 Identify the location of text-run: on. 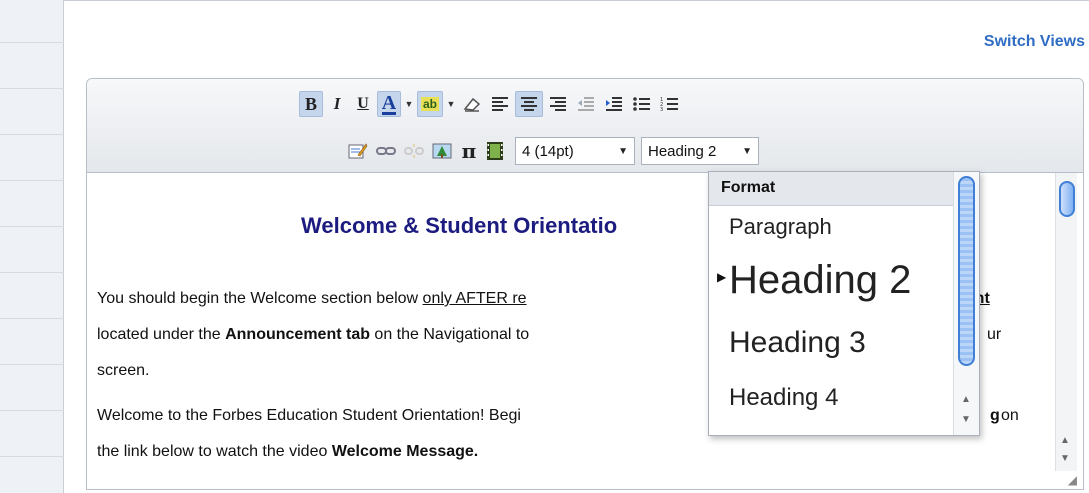
(1010, 415).